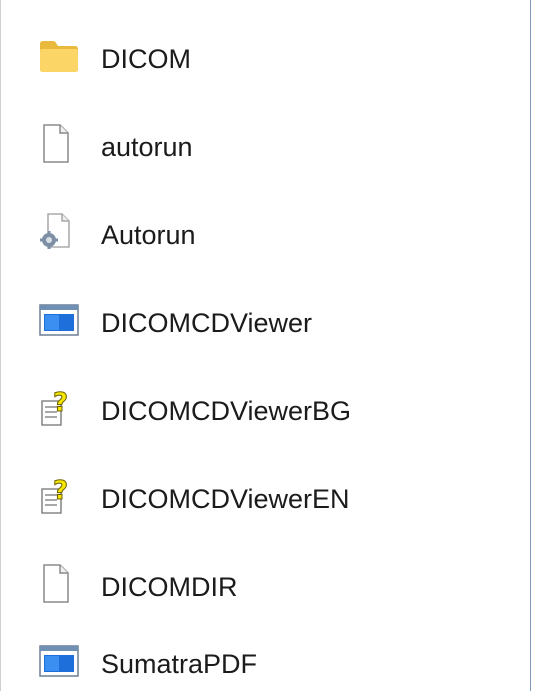  I want to click on item-label: DICOM, so click(146, 59).